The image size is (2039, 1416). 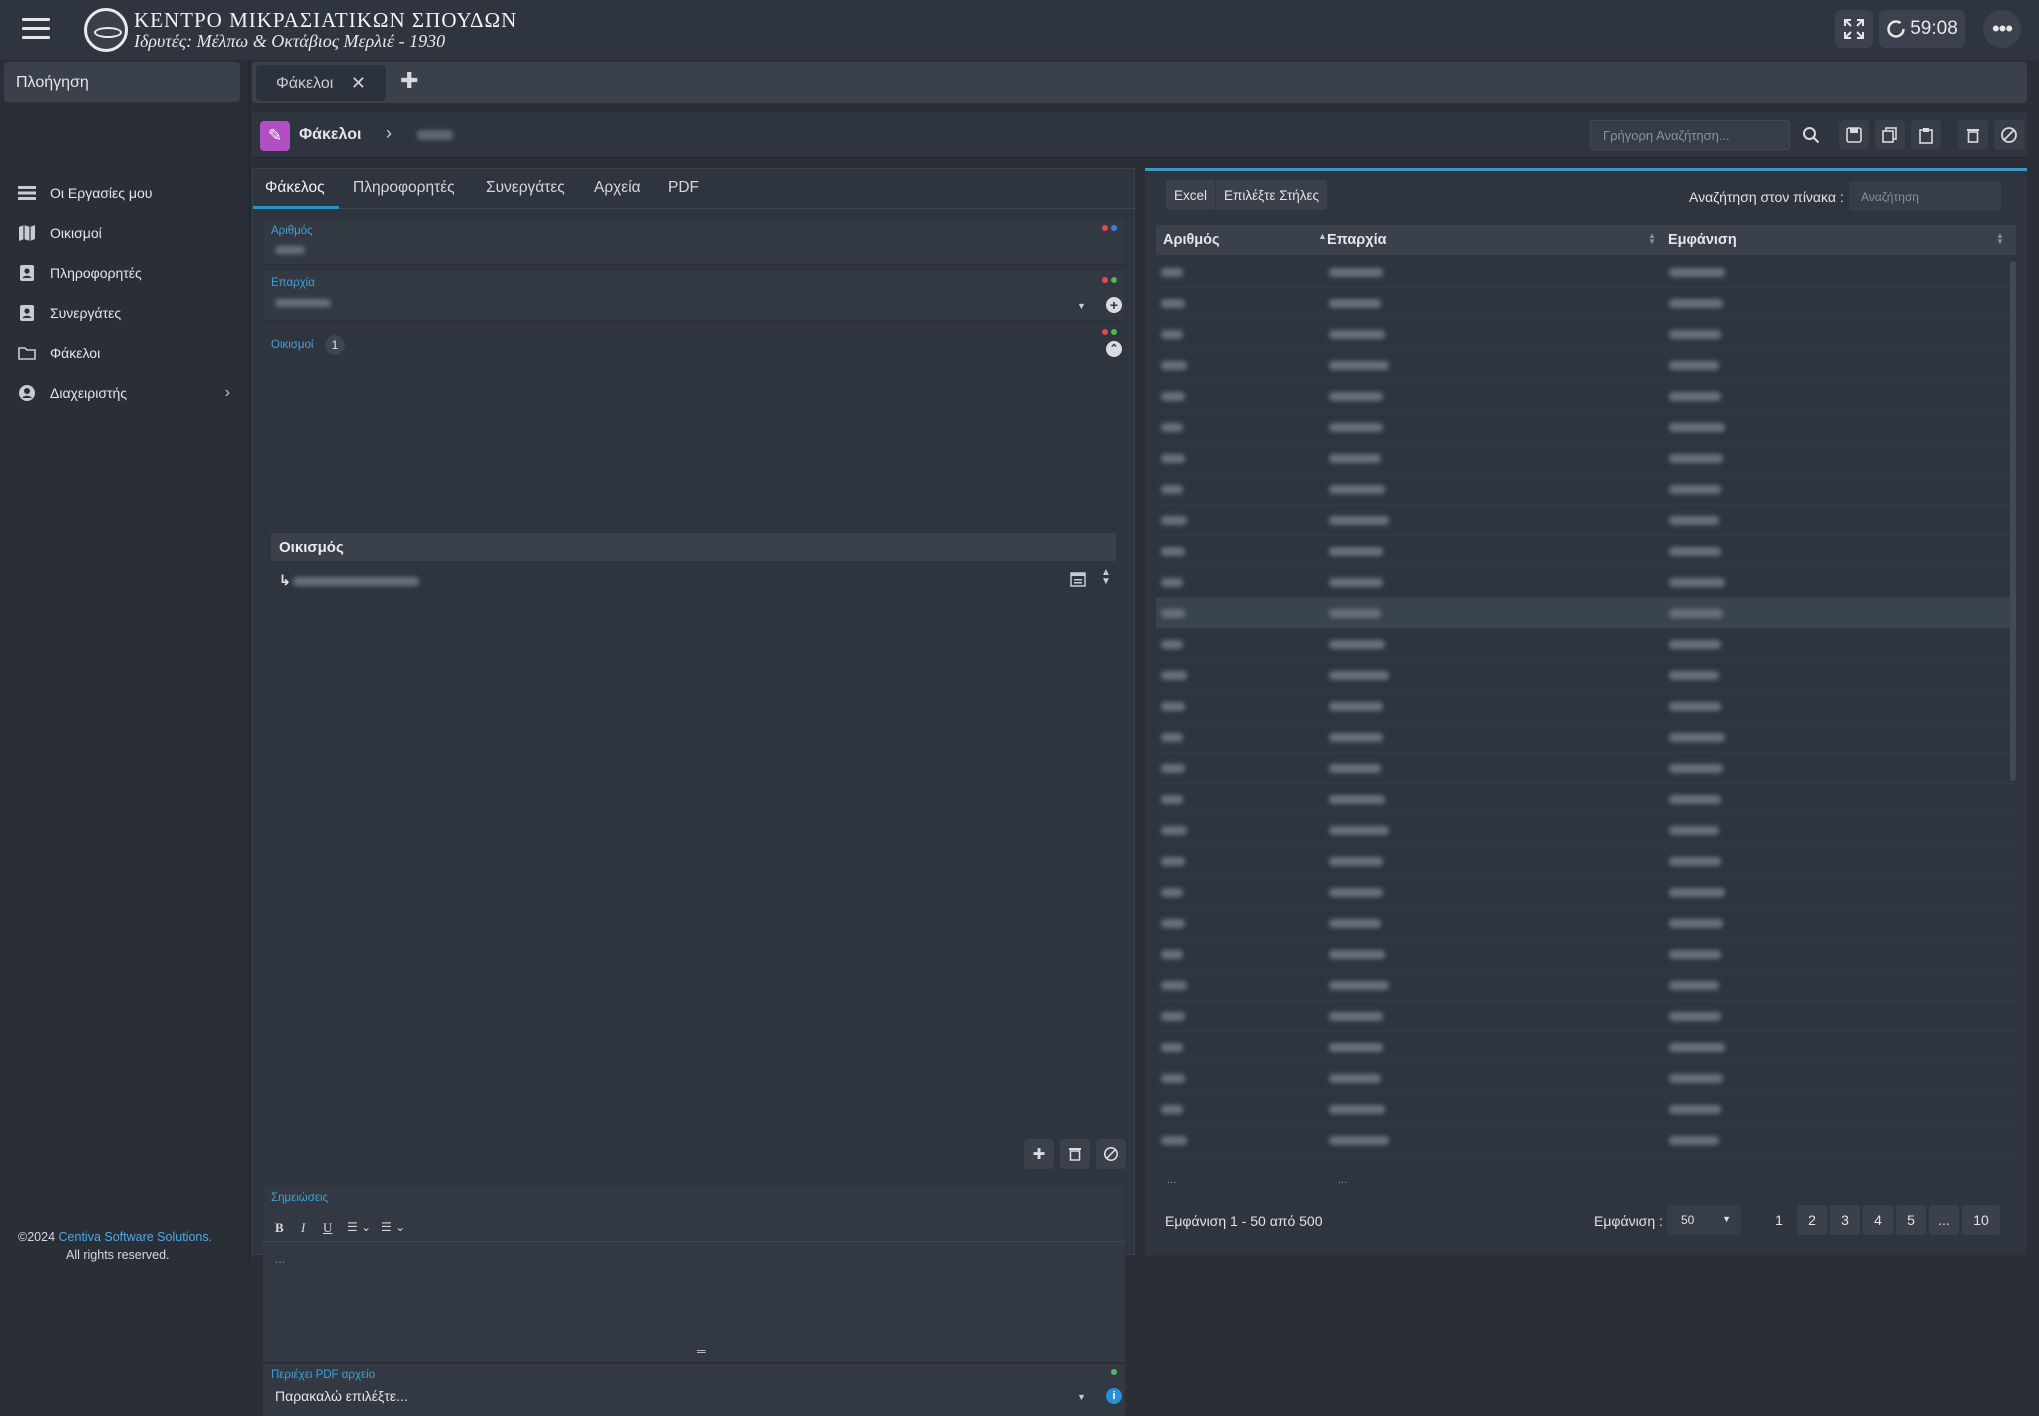 I want to click on paste-button, so click(x=1926, y=135).